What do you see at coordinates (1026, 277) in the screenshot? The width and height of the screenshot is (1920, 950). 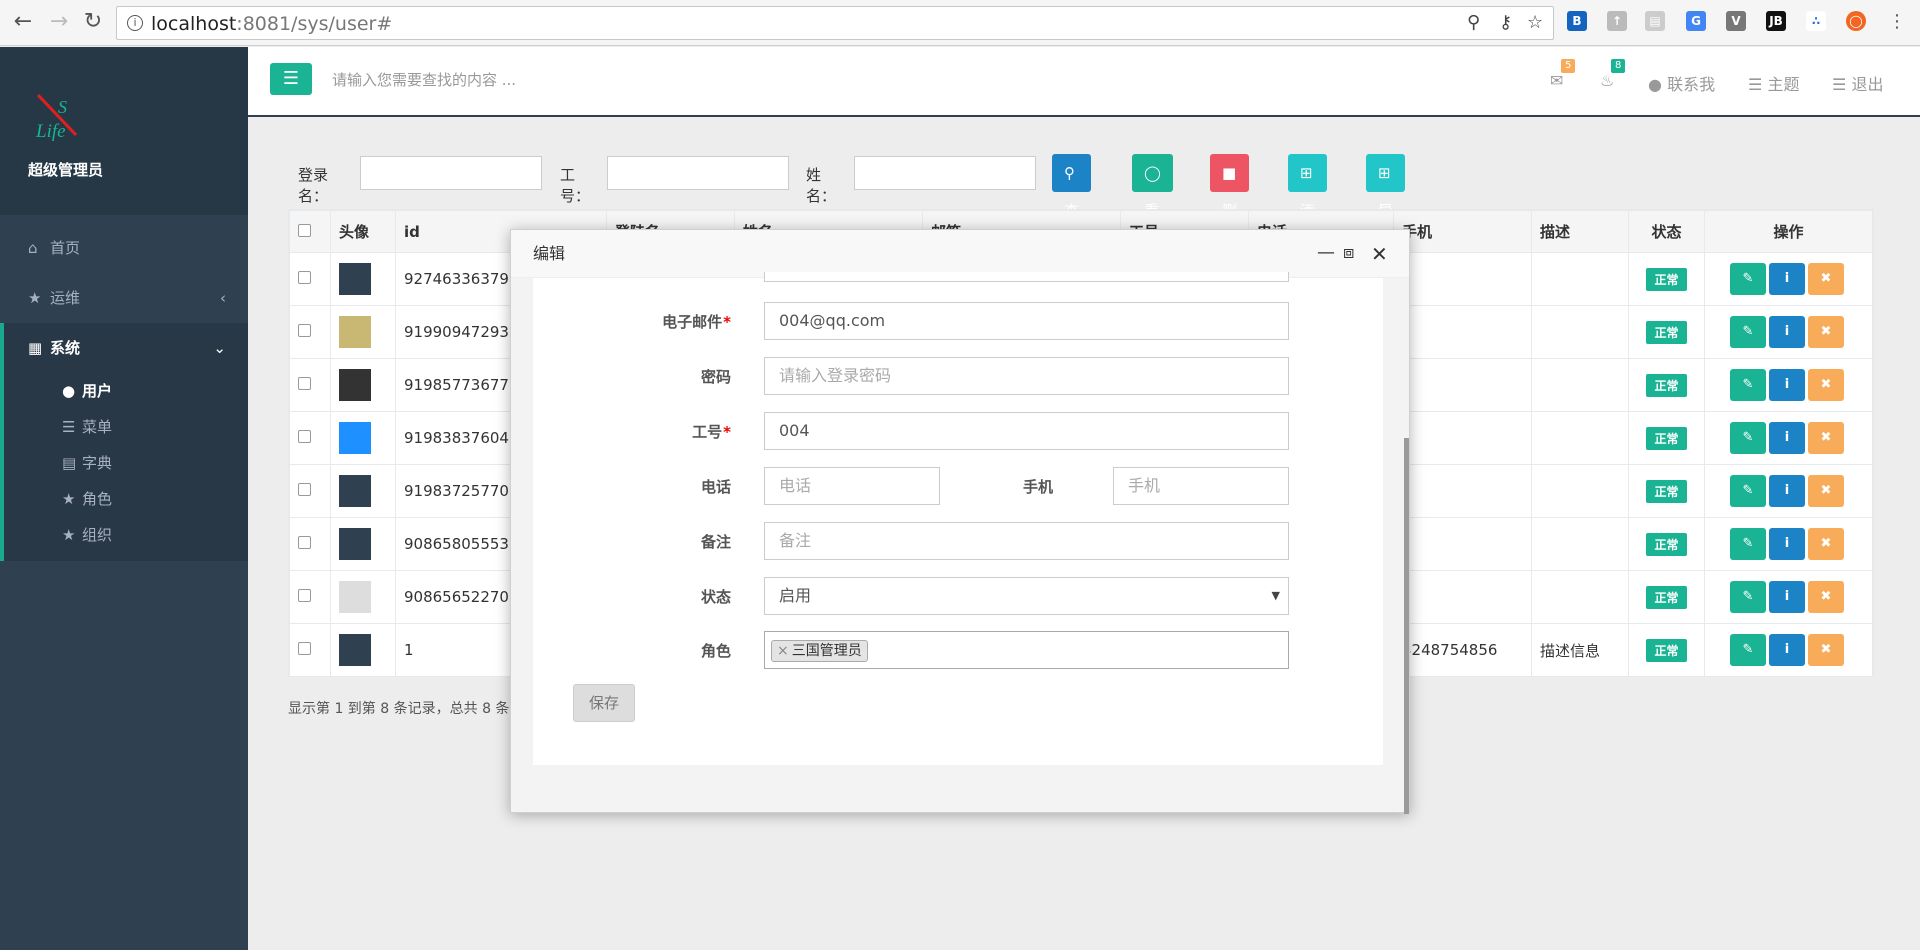 I see `login-name-field-partial` at bounding box center [1026, 277].